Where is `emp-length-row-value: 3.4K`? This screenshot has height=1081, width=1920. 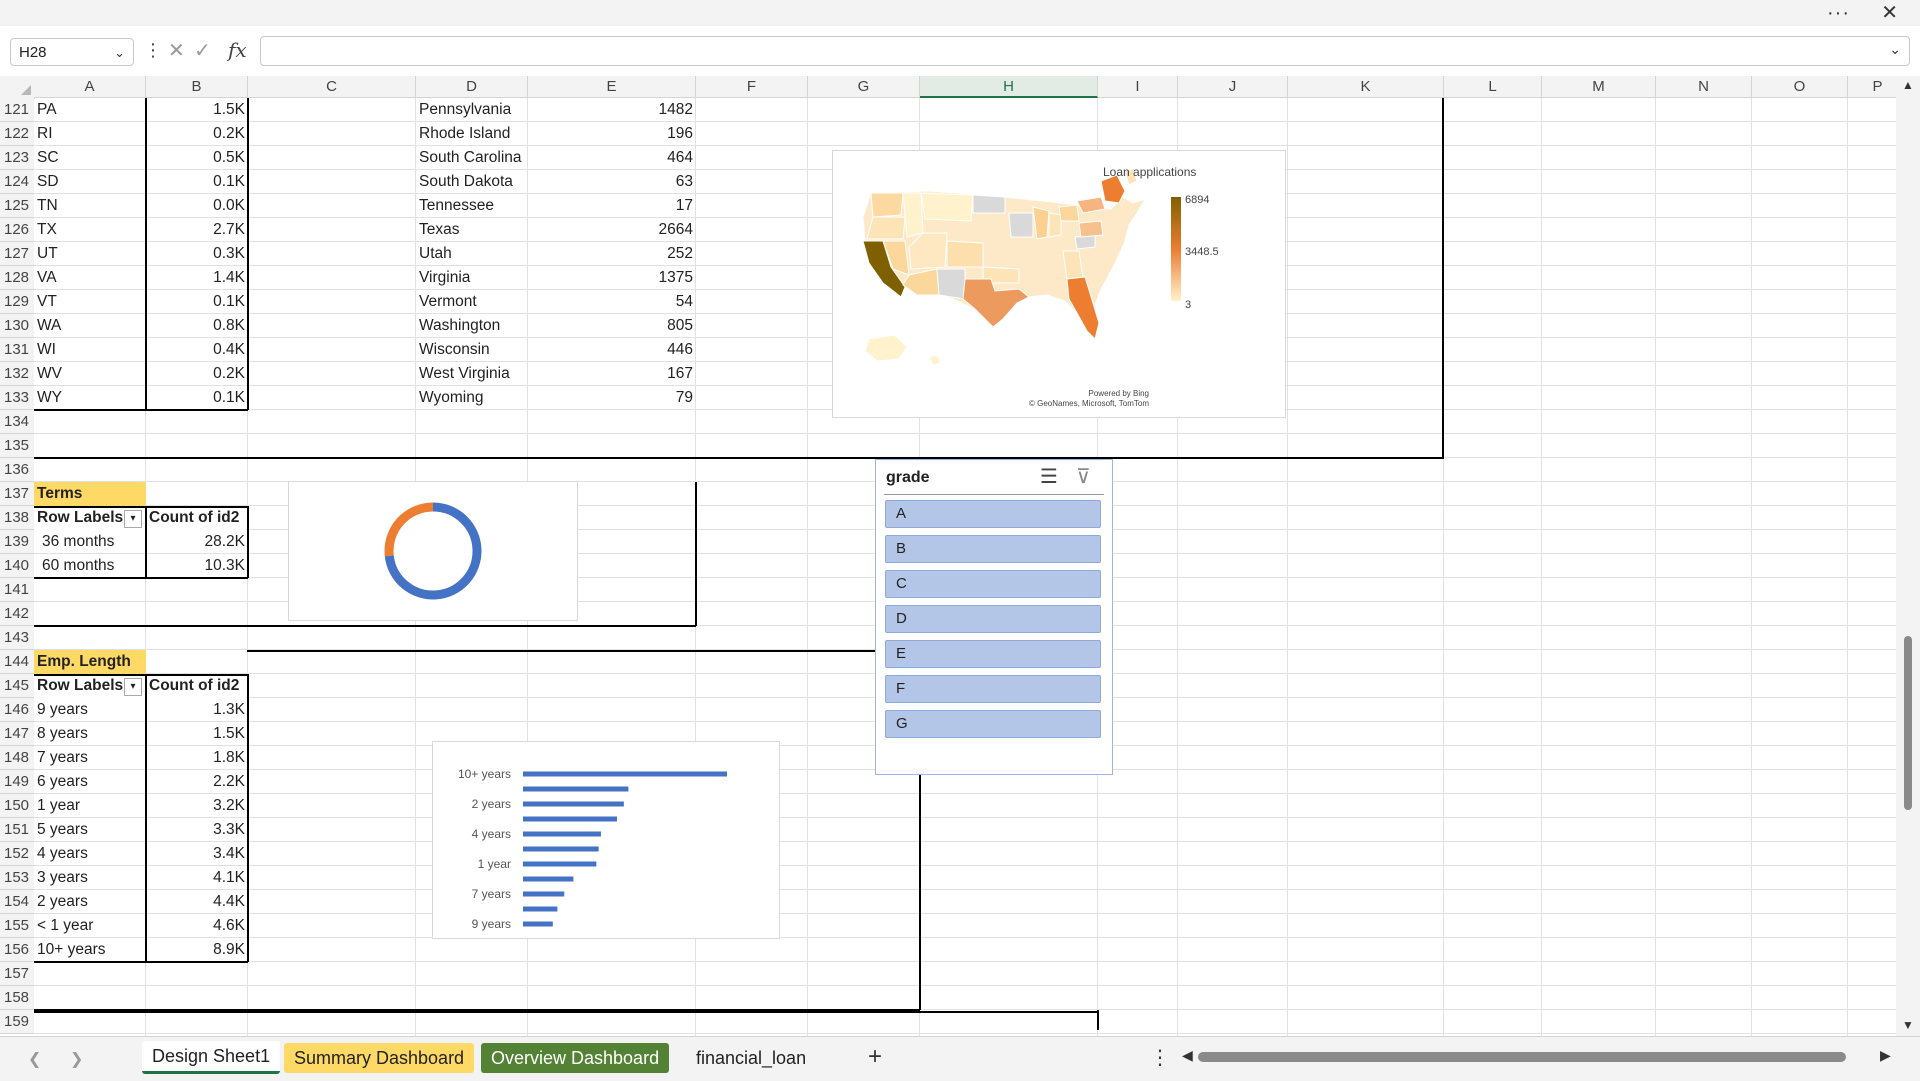
emp-length-row-value: 3.4K is located at coordinates (197, 854).